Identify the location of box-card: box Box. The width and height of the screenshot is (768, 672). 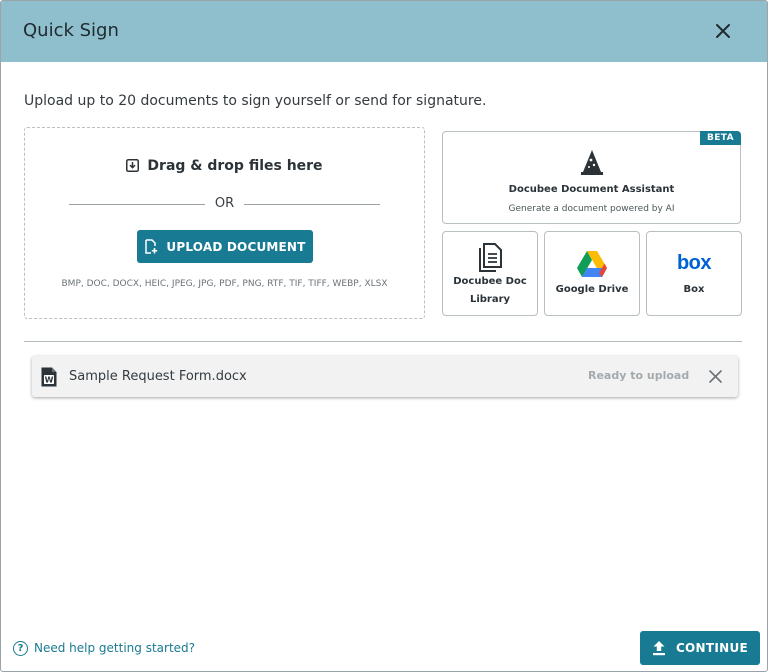
(694, 273).